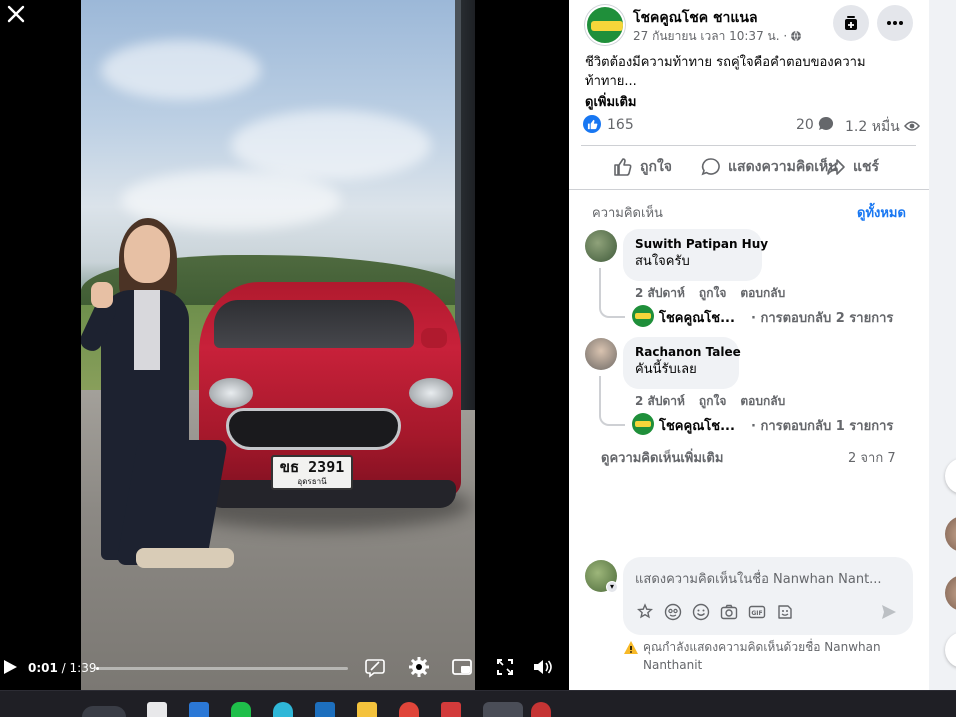  I want to click on comment-bubble: Suwith Patipan Huy สนใจครับ, so click(695, 255).